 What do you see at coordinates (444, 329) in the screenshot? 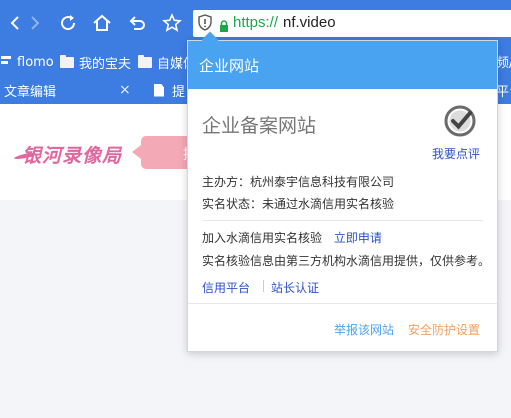
I see `security-settings-link: 安全防护设置` at bounding box center [444, 329].